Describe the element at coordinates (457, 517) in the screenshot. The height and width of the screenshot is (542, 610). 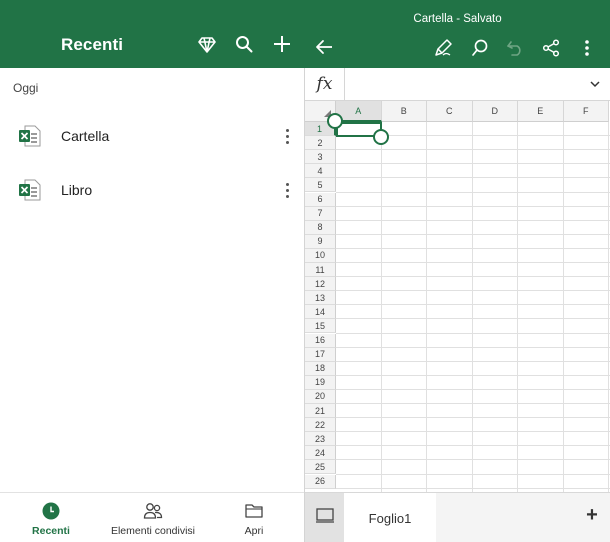
I see `sheet-tab-bar: Foglio1 +` at that location.